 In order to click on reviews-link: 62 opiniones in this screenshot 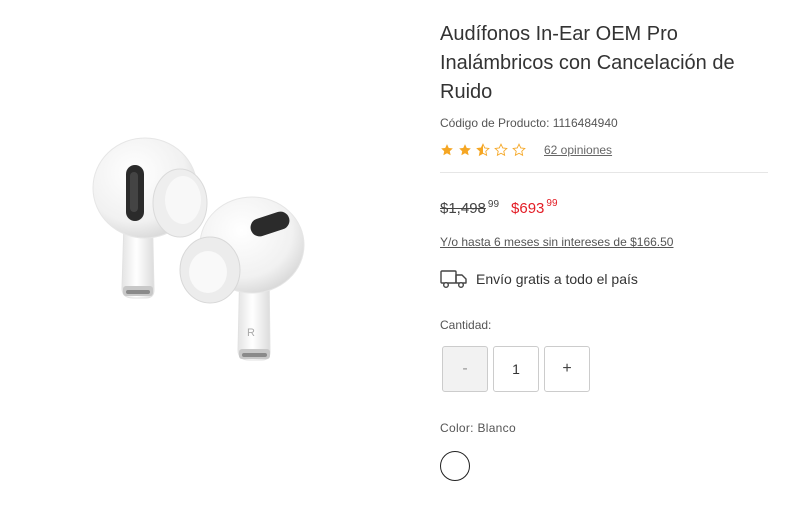, I will do `click(578, 150)`.